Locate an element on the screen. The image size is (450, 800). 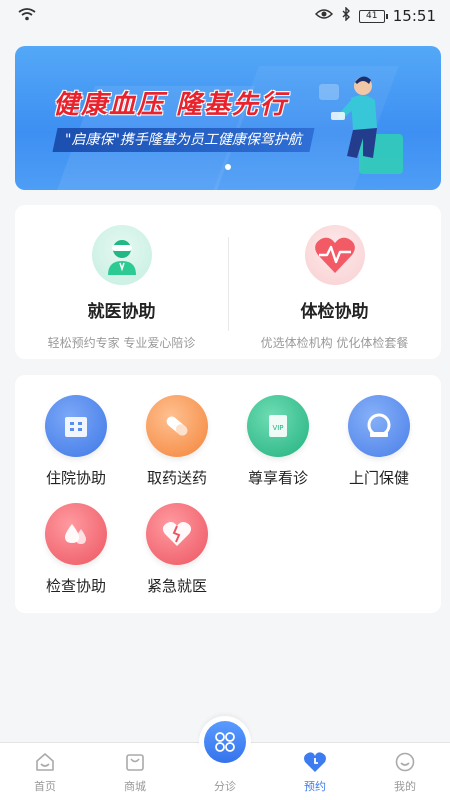
nav-shop: 商城 is located at coordinates (135, 771).